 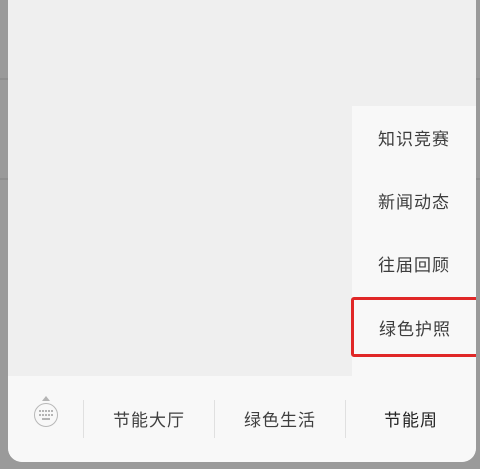 I want to click on tab-energy-hall: 节能大厅, so click(x=149, y=418).